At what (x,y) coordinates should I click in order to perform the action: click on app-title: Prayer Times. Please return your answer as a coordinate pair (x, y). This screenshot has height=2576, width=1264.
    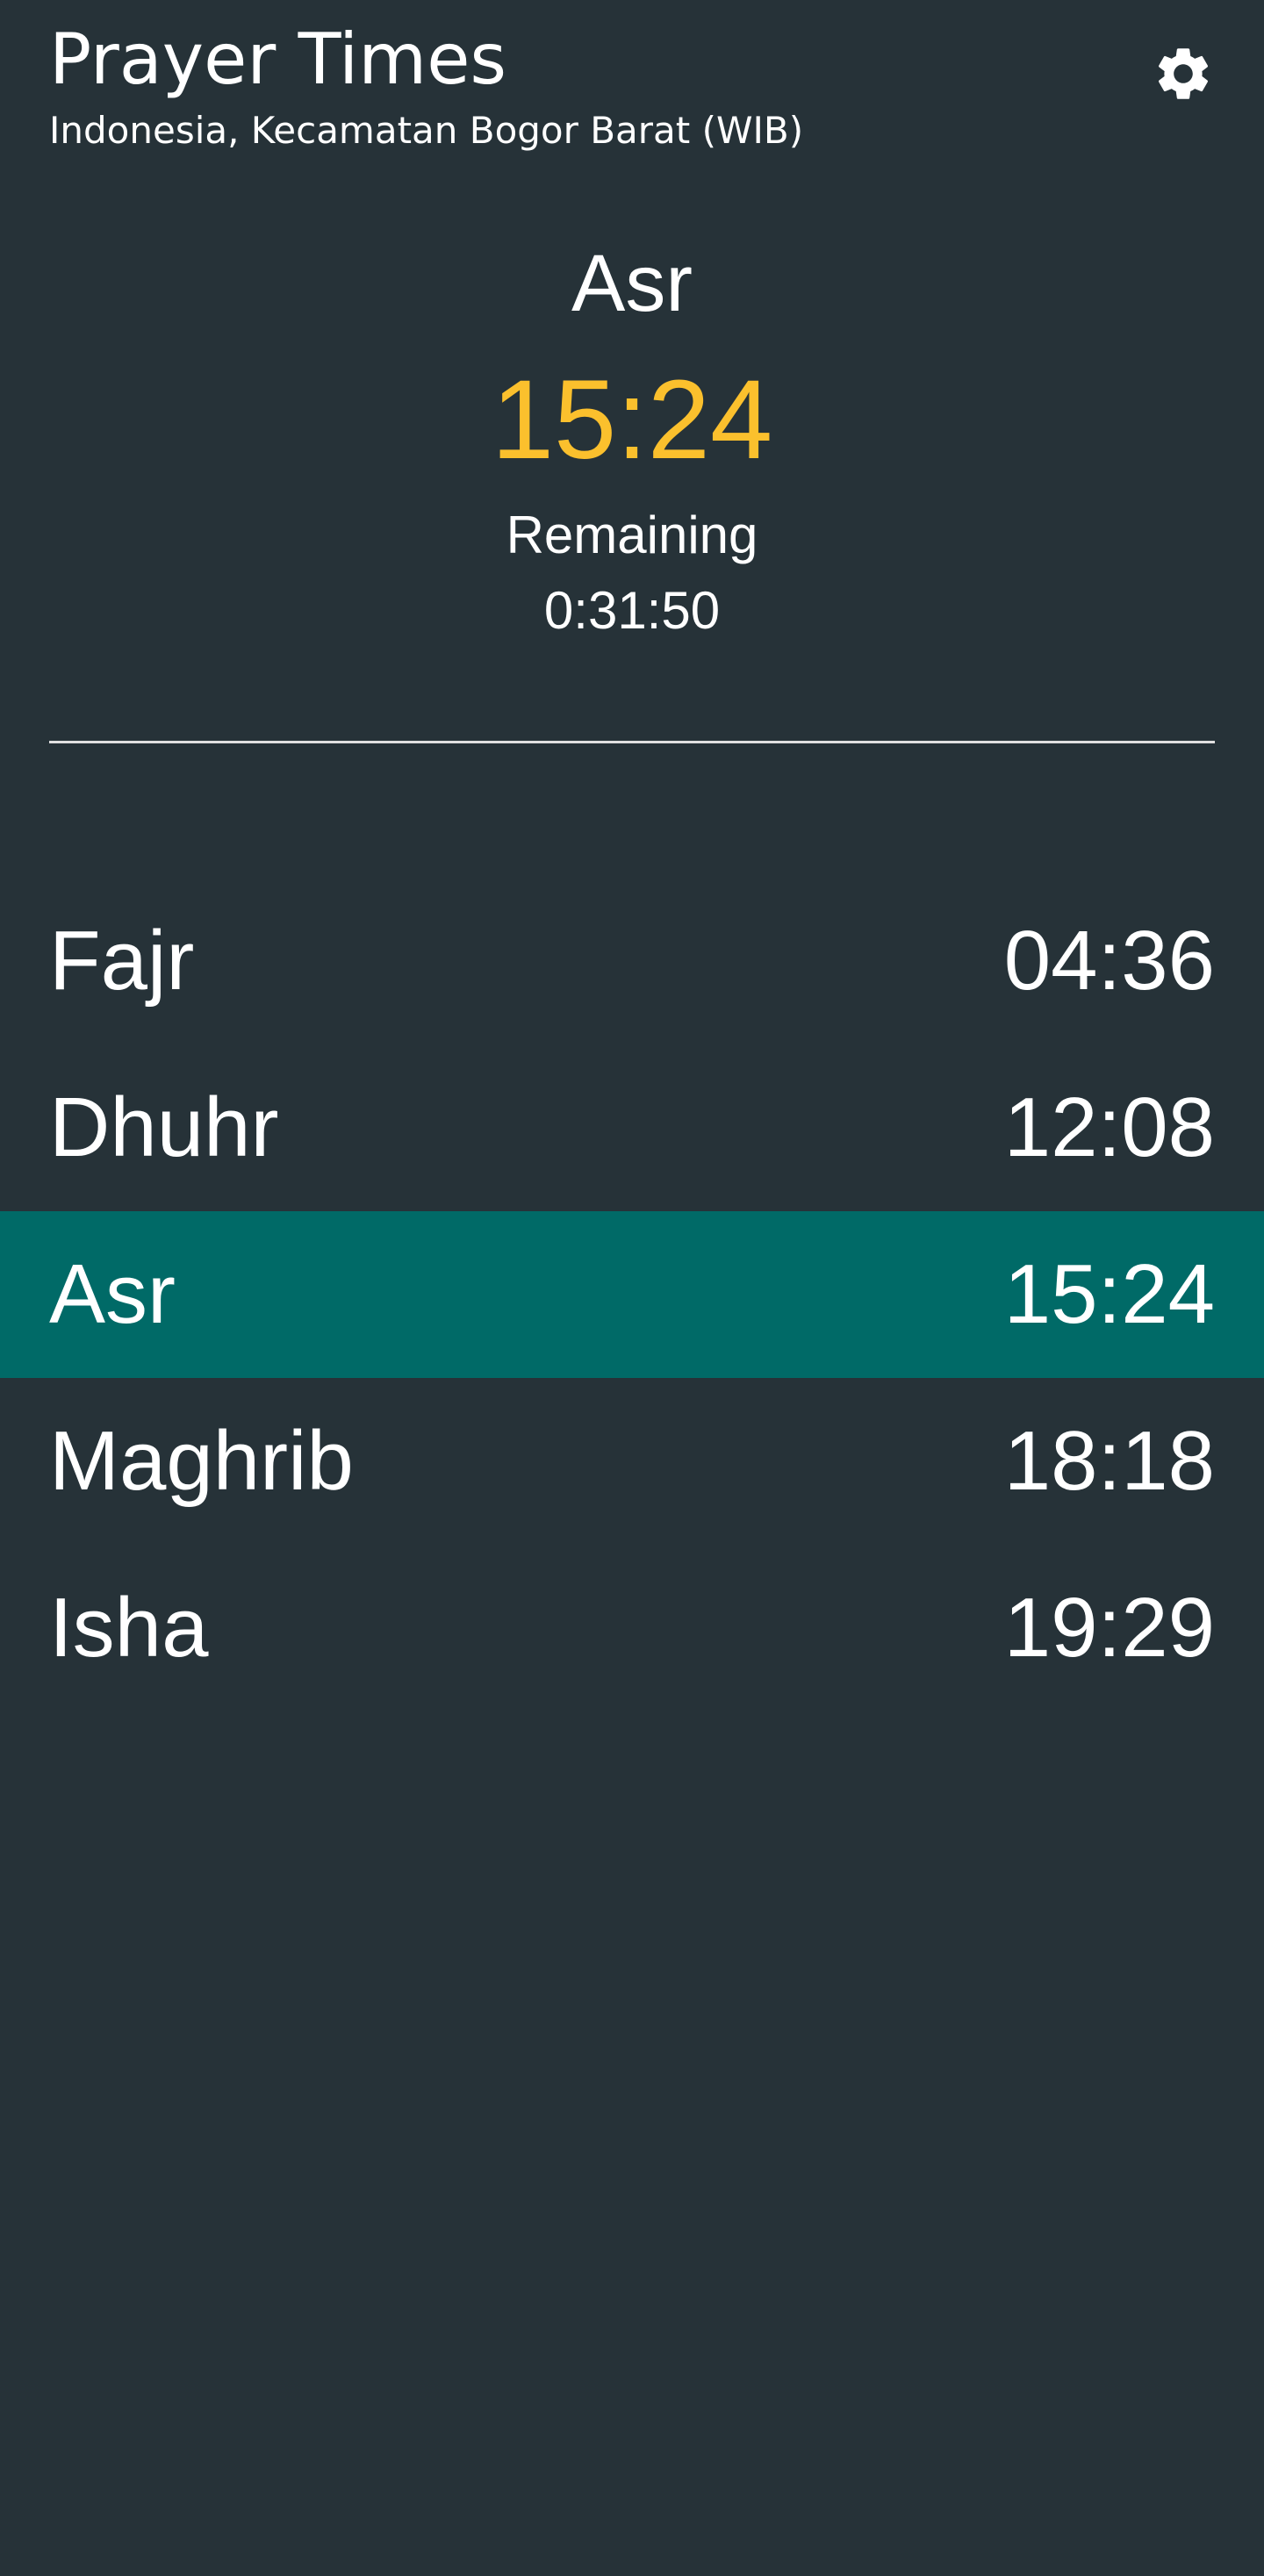
    Looking at the image, I should click on (278, 59).